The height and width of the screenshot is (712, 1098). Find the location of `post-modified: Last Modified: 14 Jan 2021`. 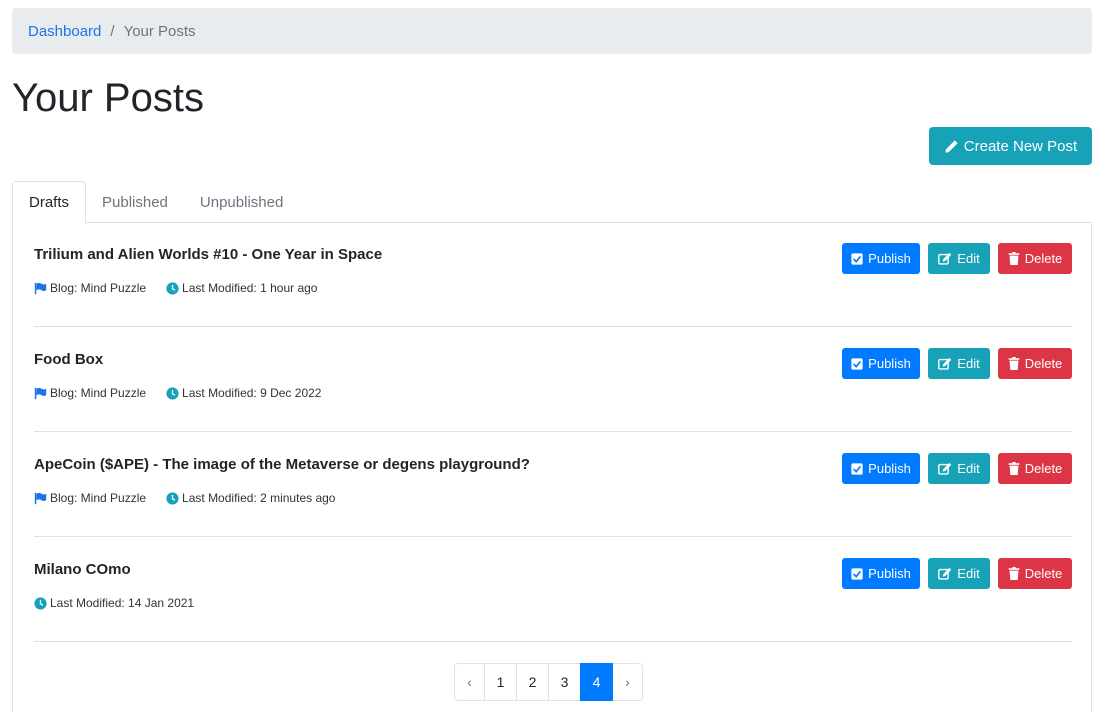

post-modified: Last Modified: 14 Jan 2021 is located at coordinates (114, 603).